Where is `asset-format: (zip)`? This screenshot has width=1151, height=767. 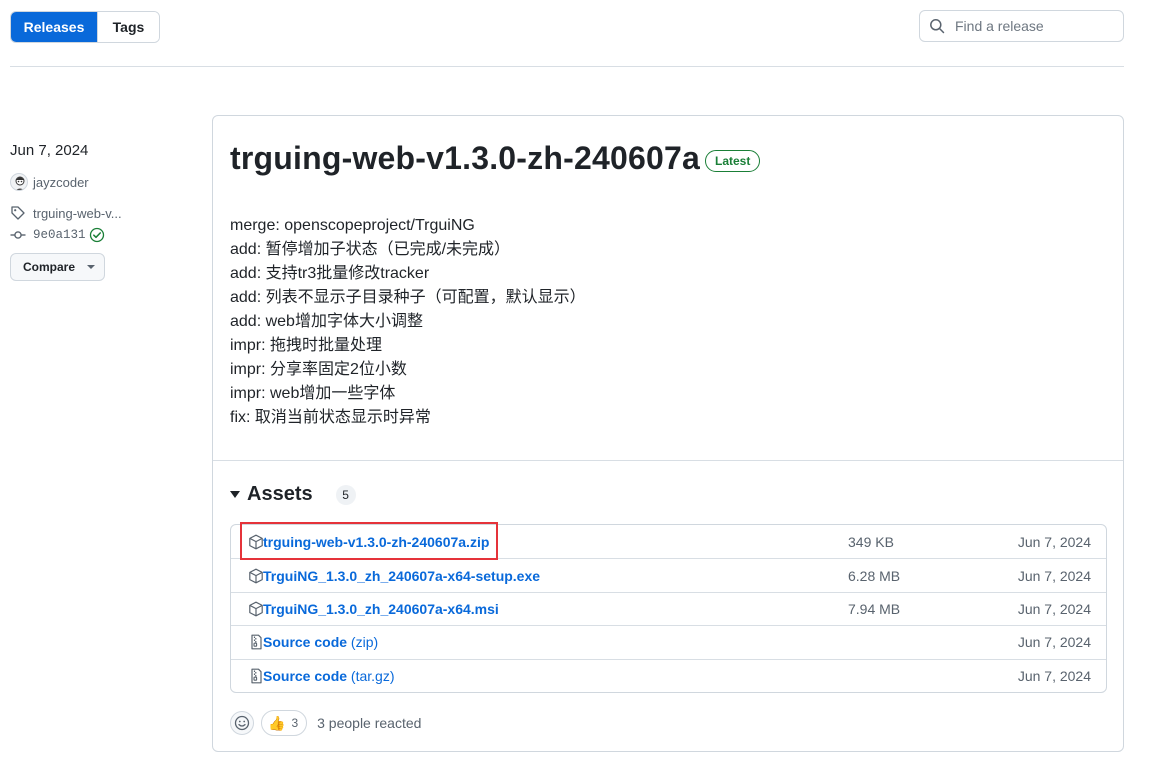
asset-format: (zip) is located at coordinates (363, 642).